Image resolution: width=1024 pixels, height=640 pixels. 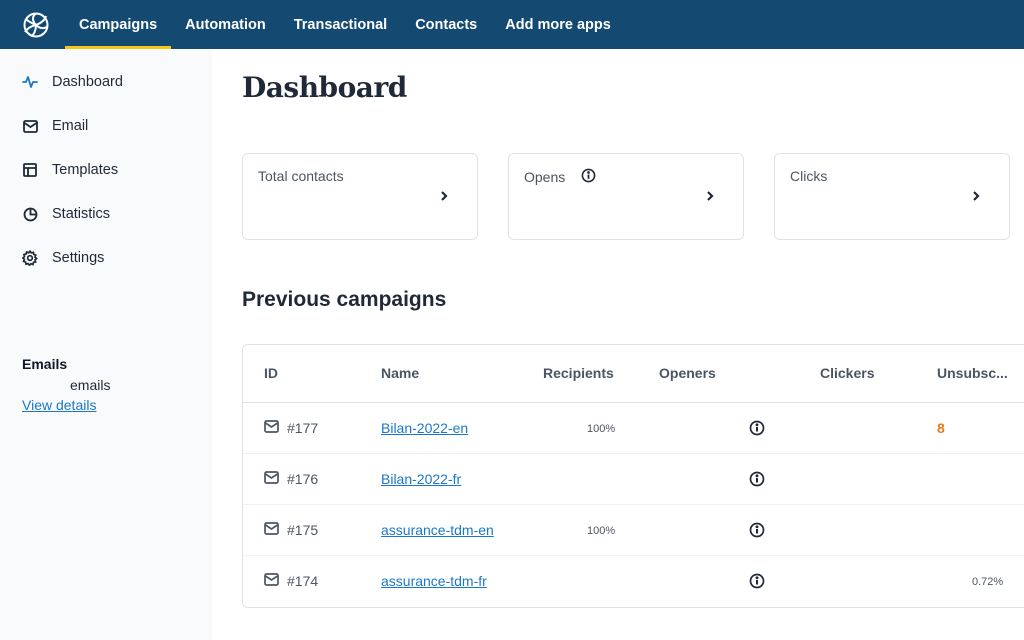 What do you see at coordinates (437, 530) in the screenshot?
I see `campaign-name-link: assurance-tdm-en` at bounding box center [437, 530].